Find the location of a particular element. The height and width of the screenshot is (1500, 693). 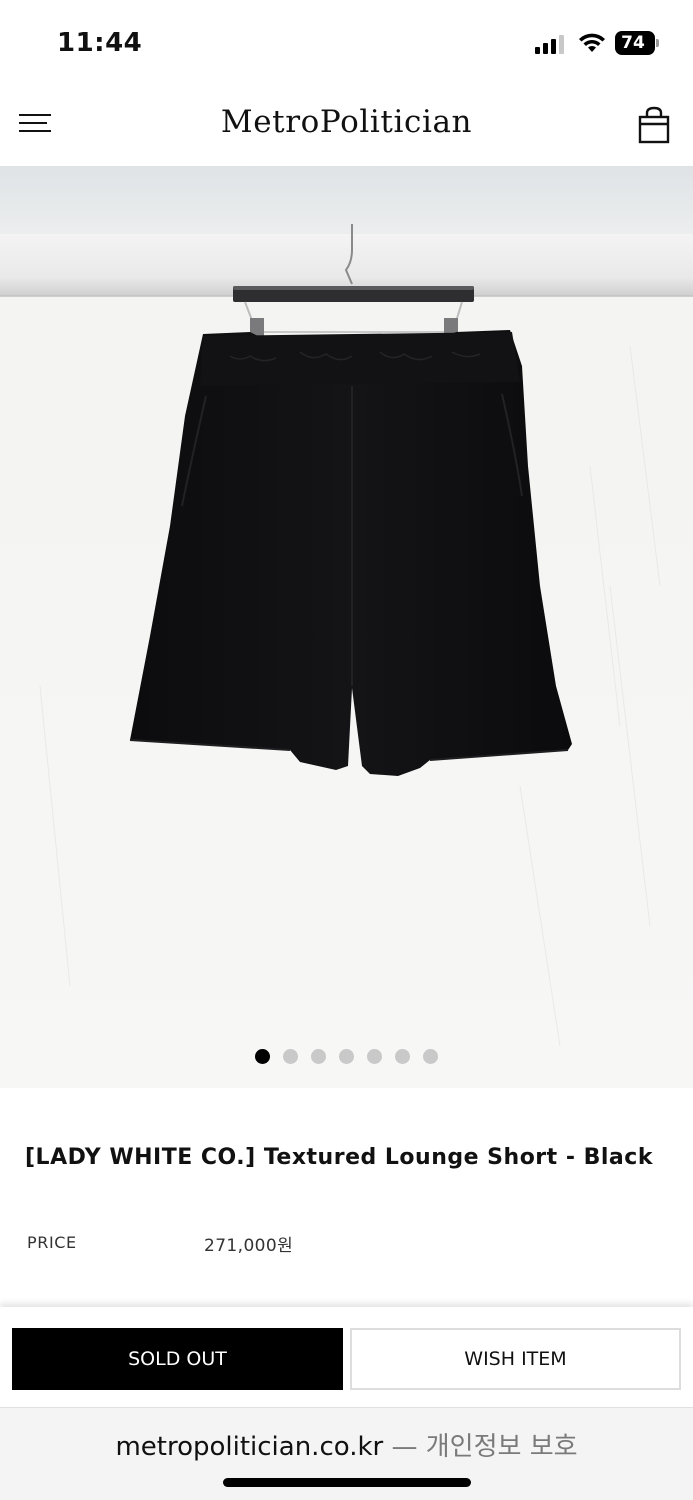

sold-out-button: SOLD OUT is located at coordinates (177, 1359).